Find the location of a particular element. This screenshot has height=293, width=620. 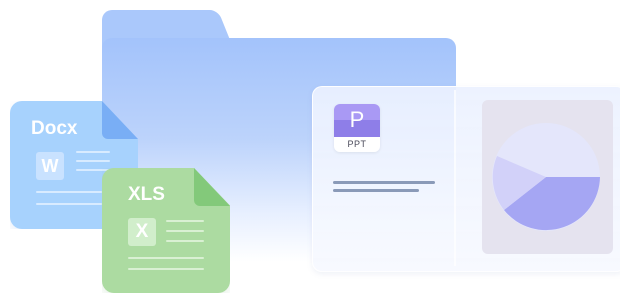

docx-label: Docx is located at coordinates (54, 128).